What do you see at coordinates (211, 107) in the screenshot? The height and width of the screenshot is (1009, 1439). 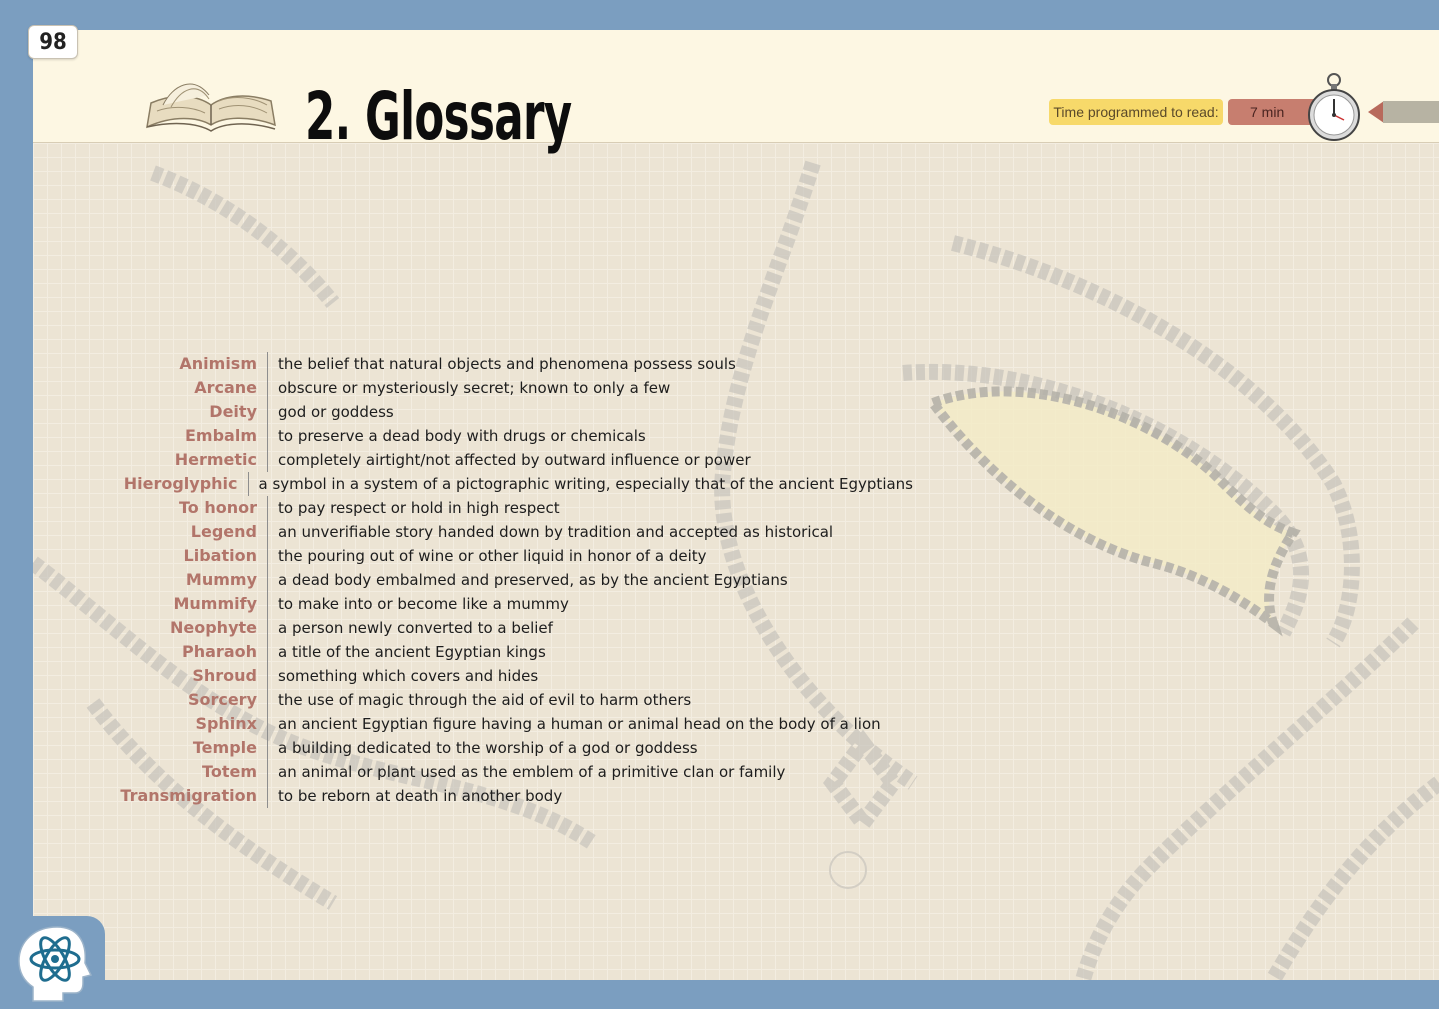 I see `book-icon` at bounding box center [211, 107].